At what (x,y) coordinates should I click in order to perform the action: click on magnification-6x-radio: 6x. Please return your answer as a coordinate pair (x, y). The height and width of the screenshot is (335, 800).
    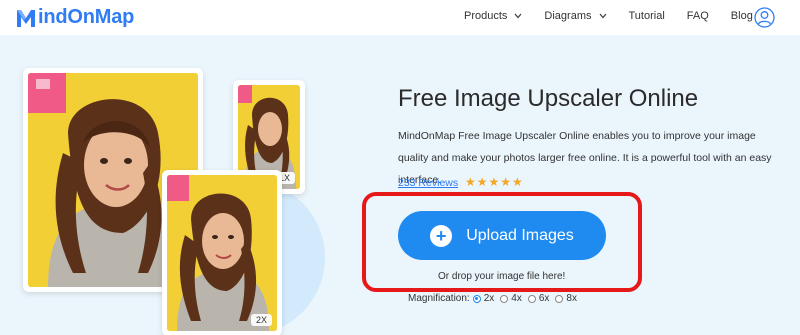
    Looking at the image, I should click on (538, 298).